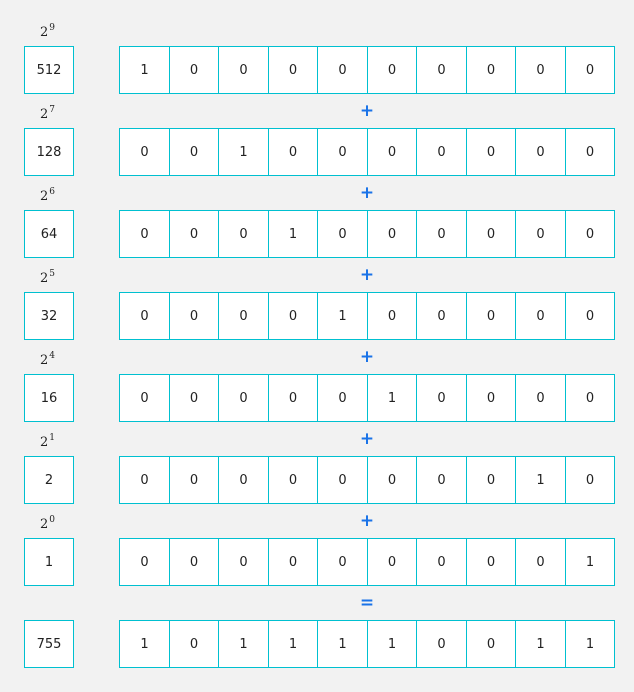  Describe the element at coordinates (342, 70) in the screenshot. I see `row-0-bit-4: 0` at that location.